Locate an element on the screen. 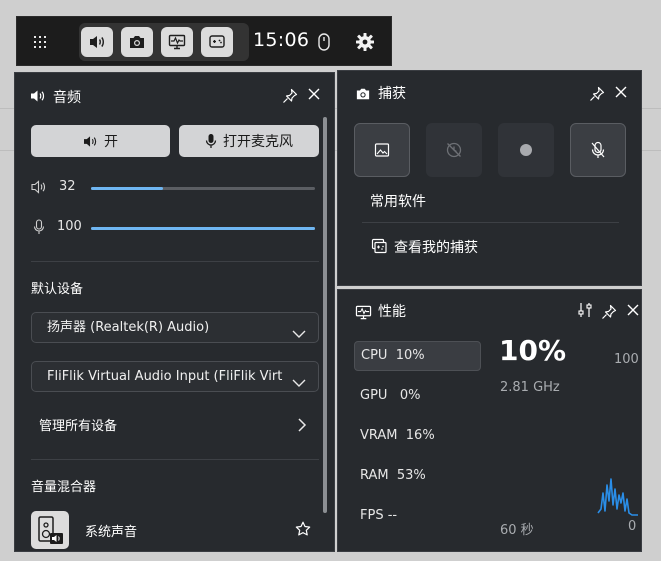 The image size is (661, 561). screenshot-button is located at coordinates (382, 150).